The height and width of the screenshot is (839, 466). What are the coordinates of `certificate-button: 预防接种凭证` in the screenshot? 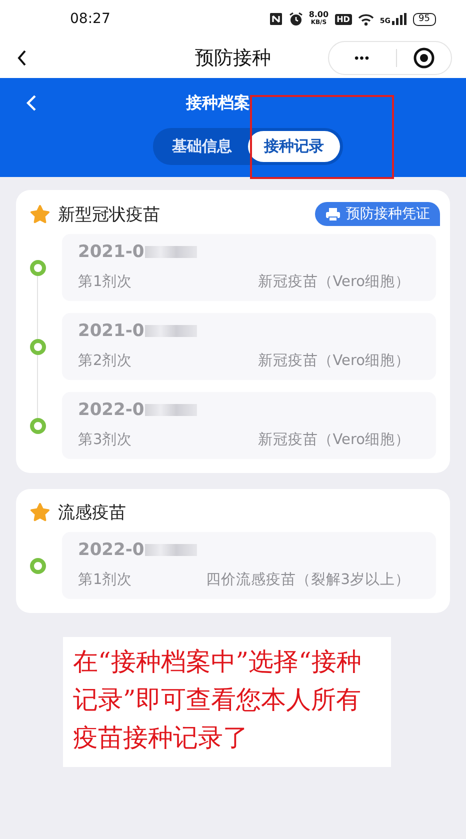 It's located at (377, 214).